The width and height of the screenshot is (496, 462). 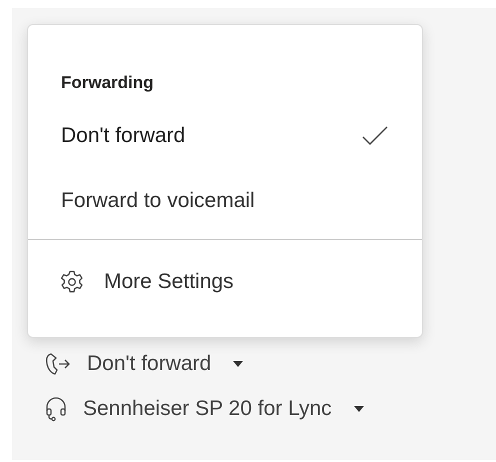 What do you see at coordinates (270, 409) in the screenshot?
I see `dropdown-control: Sennheiser SP 20 for Lync` at bounding box center [270, 409].